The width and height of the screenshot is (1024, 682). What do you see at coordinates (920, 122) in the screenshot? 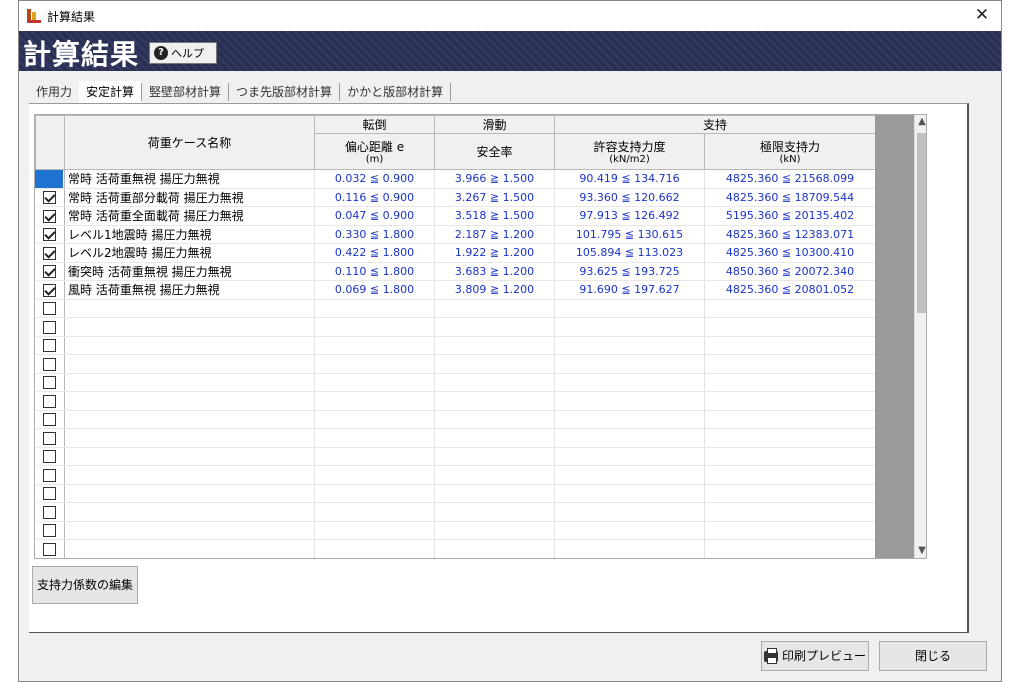
I see `scroll-up-icon: ▲` at bounding box center [920, 122].